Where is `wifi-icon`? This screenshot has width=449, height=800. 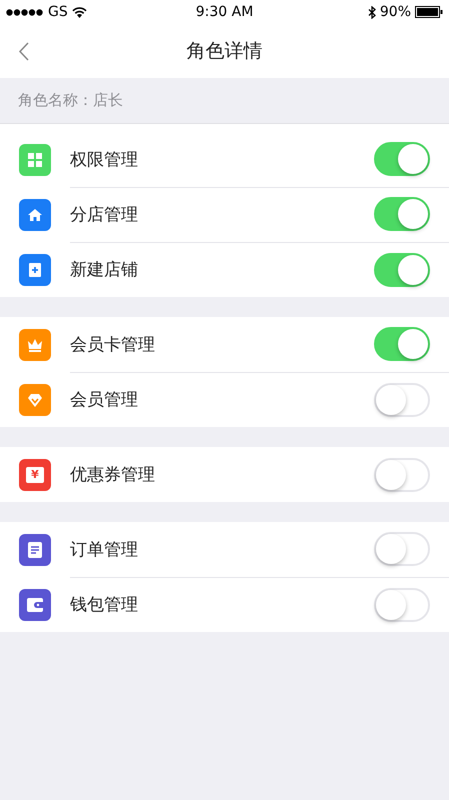 wifi-icon is located at coordinates (79, 12).